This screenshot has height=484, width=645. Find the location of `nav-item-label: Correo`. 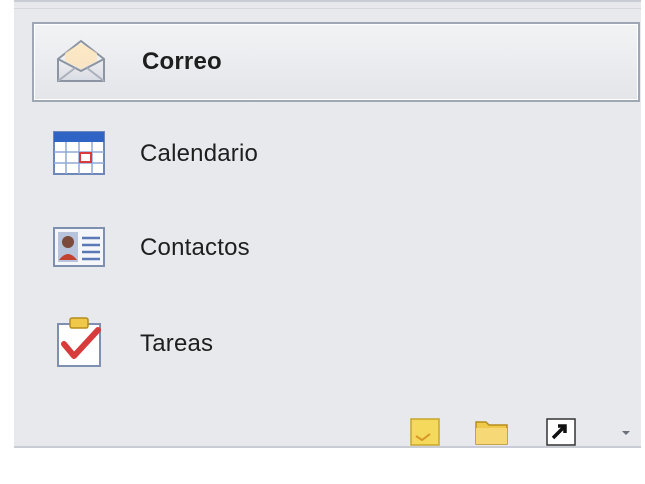

nav-item-label: Correo is located at coordinates (182, 61).